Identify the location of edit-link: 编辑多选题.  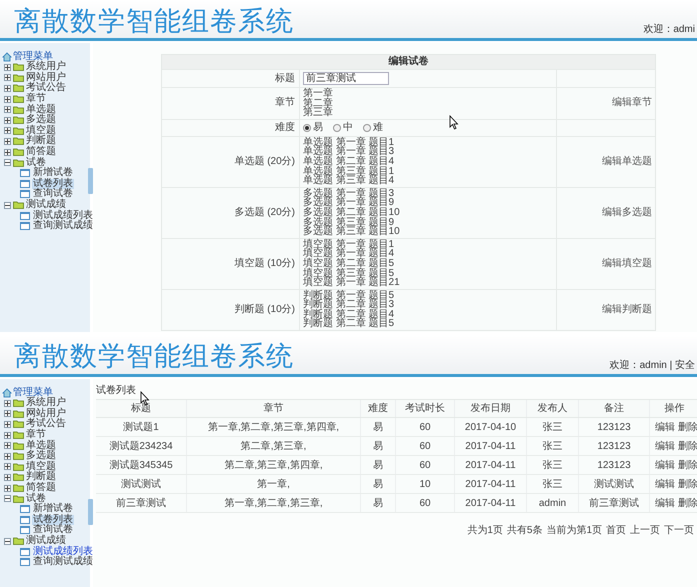
(627, 213).